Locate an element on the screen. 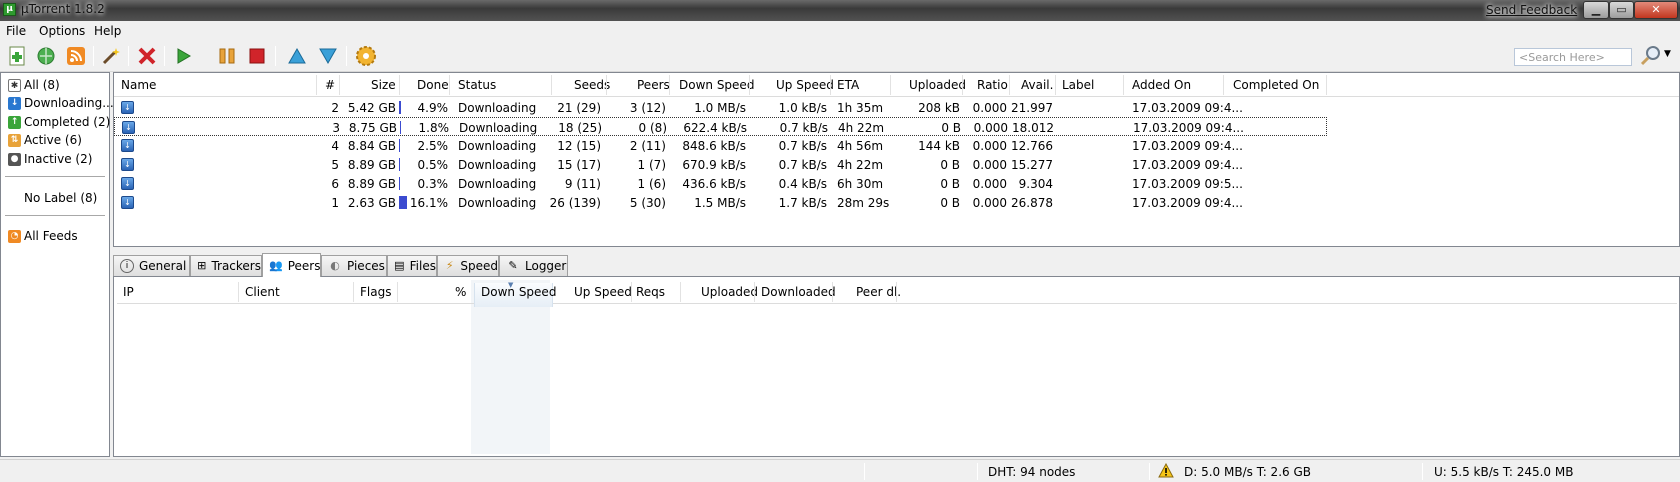 This screenshot has width=1680, height=482. stop-icon is located at coordinates (257, 56).